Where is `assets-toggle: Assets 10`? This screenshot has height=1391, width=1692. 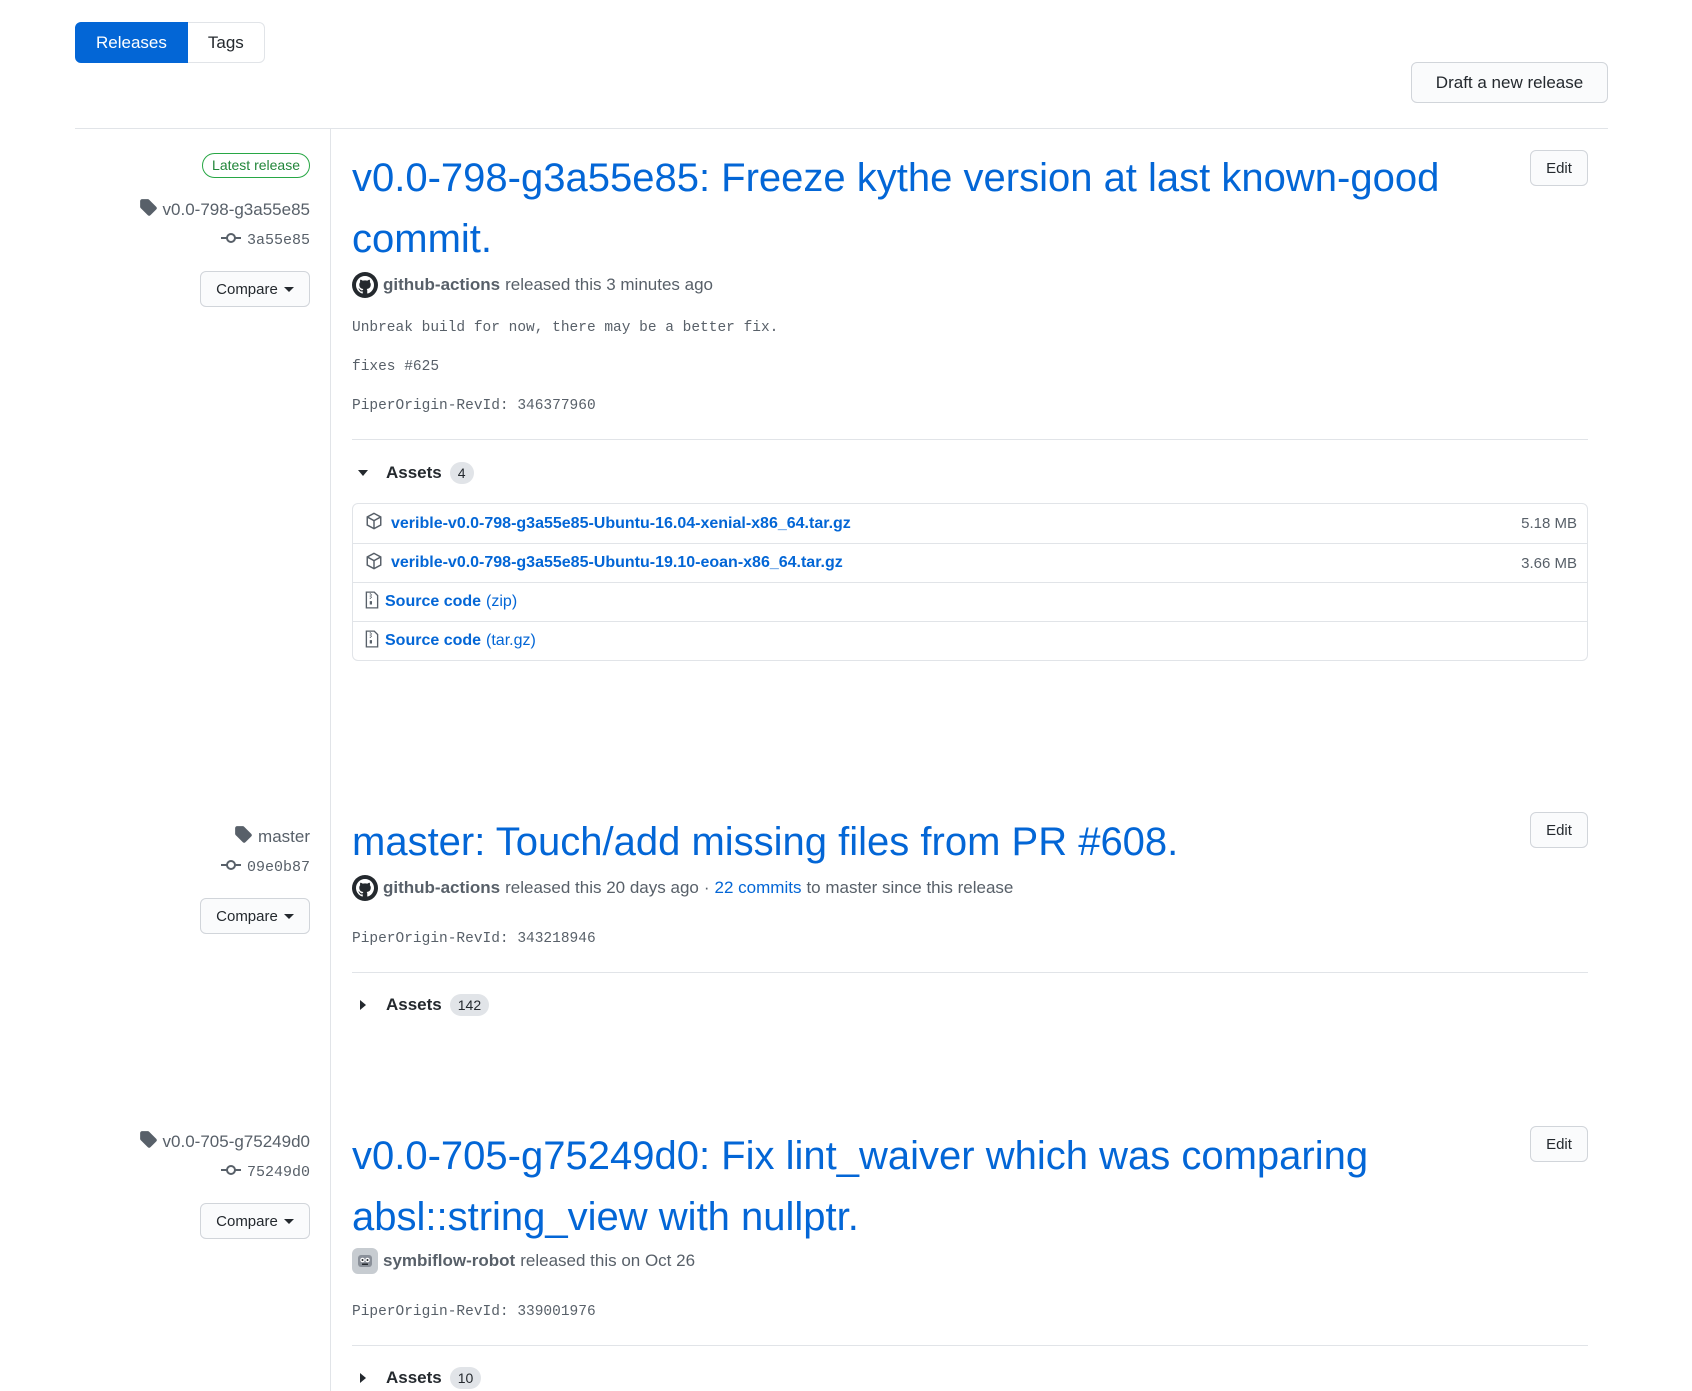
assets-toggle: Assets 10 is located at coordinates (970, 1378).